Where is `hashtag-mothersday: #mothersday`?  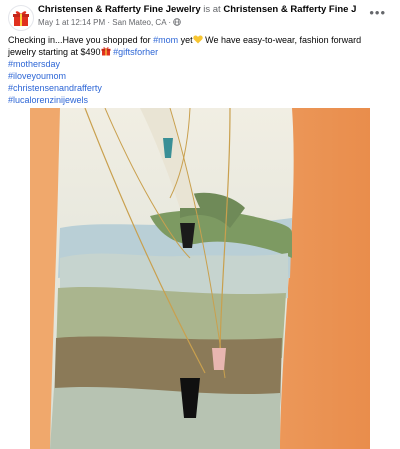 hashtag-mothersday: #mothersday is located at coordinates (199, 64).